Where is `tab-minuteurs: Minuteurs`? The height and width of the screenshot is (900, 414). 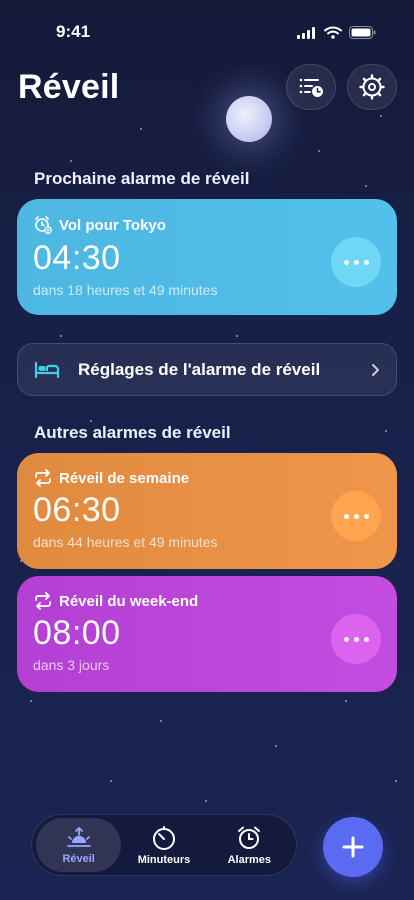 tab-minuteurs: Minuteurs is located at coordinates (163, 845).